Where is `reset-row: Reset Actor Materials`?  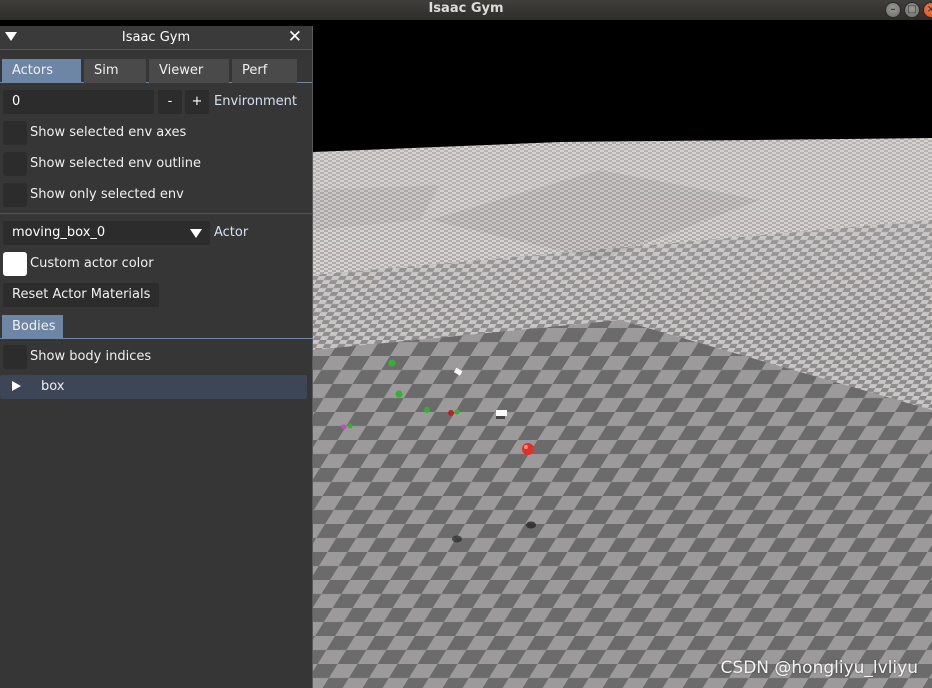 reset-row: Reset Actor Materials is located at coordinates (156, 296).